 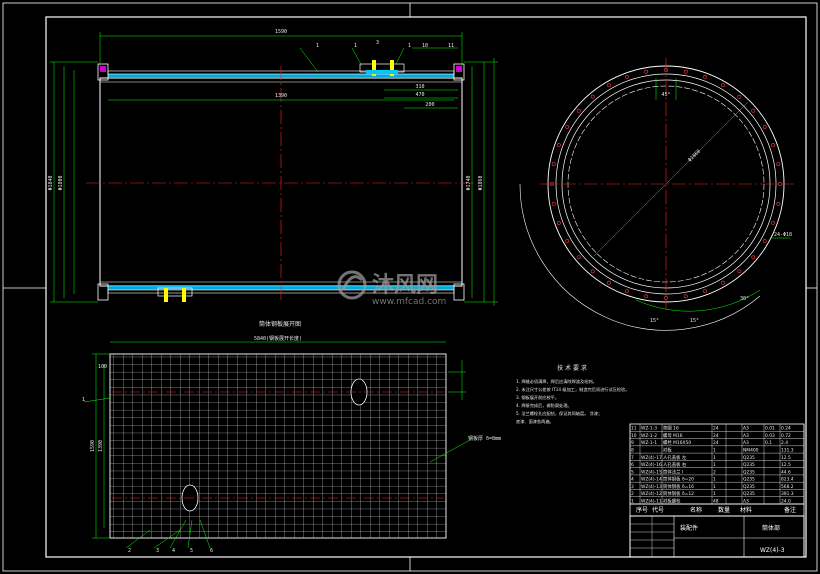 I want to click on notes-line-2: 2. 未注尺寸公差按 IT14 级加工，制造完后须进行试压检验。, so click(x=572, y=389).